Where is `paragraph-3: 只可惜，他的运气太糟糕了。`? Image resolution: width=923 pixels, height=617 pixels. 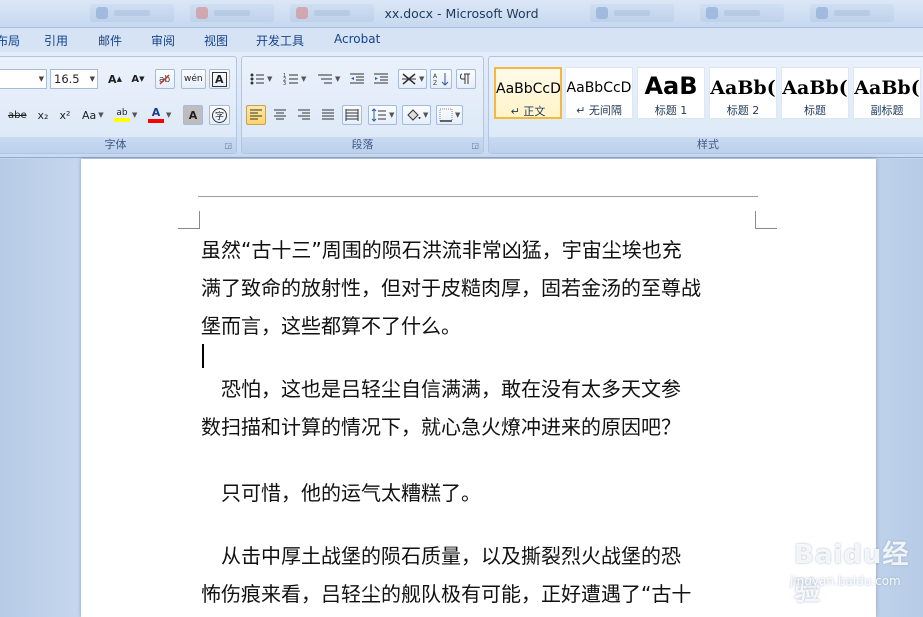
paragraph-3: 只可惜，他的运气太糟糕了。 is located at coordinates (481, 493).